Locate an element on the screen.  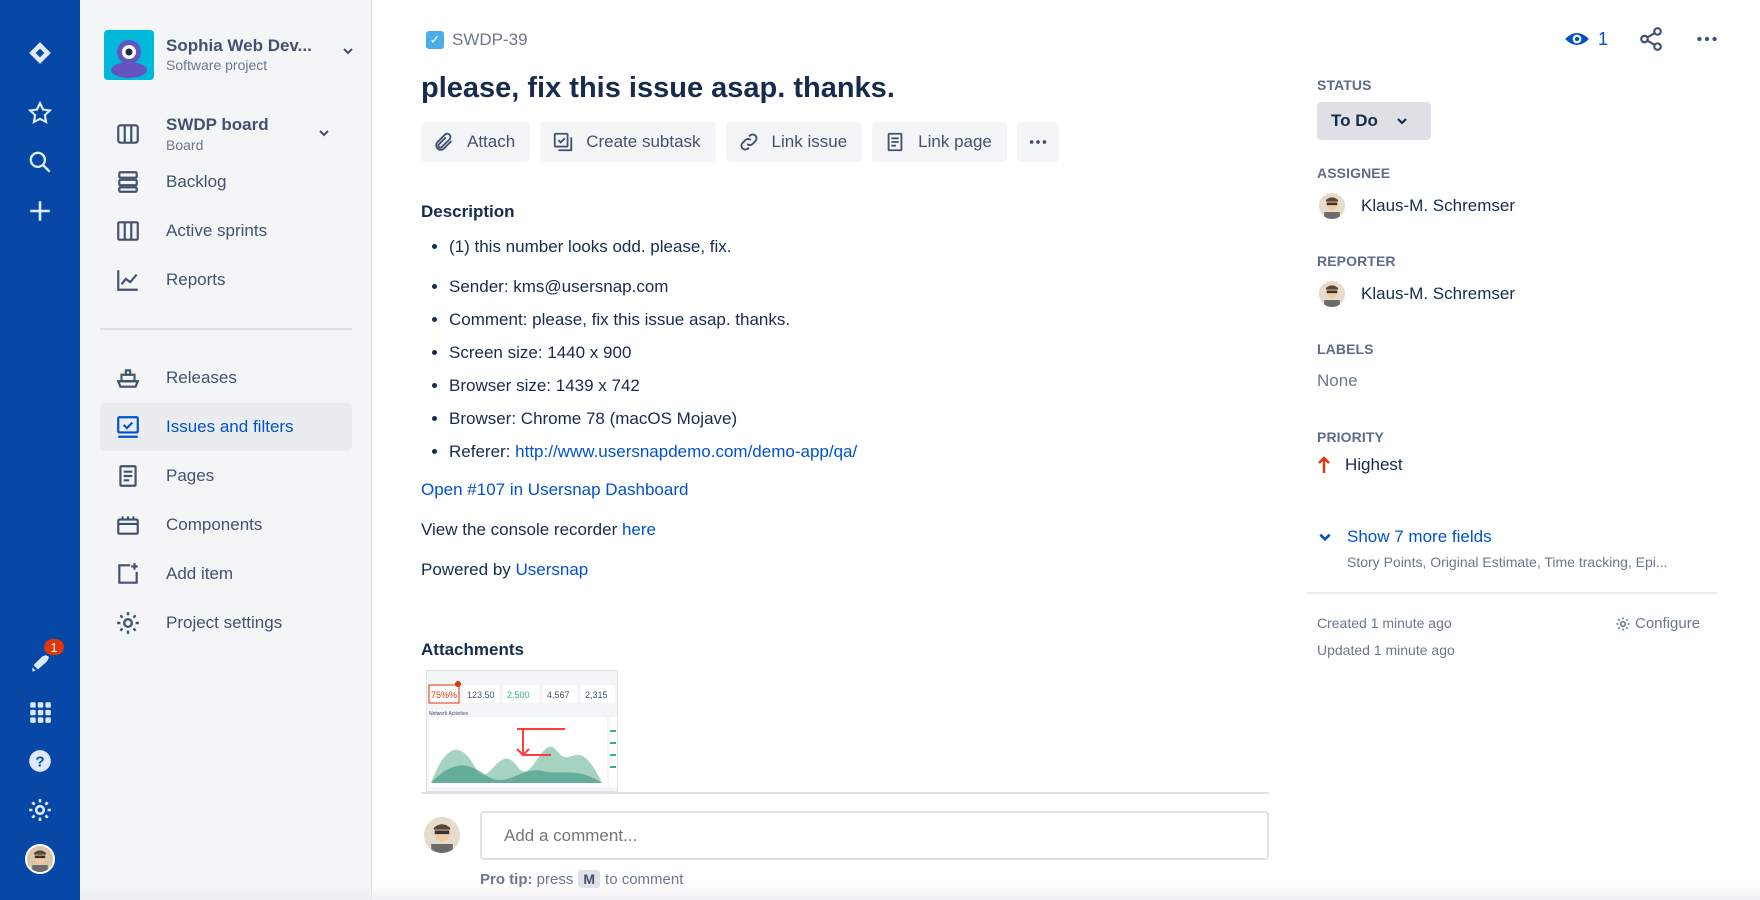
sidebar-item-label: Issues and filters is located at coordinates (230, 426).